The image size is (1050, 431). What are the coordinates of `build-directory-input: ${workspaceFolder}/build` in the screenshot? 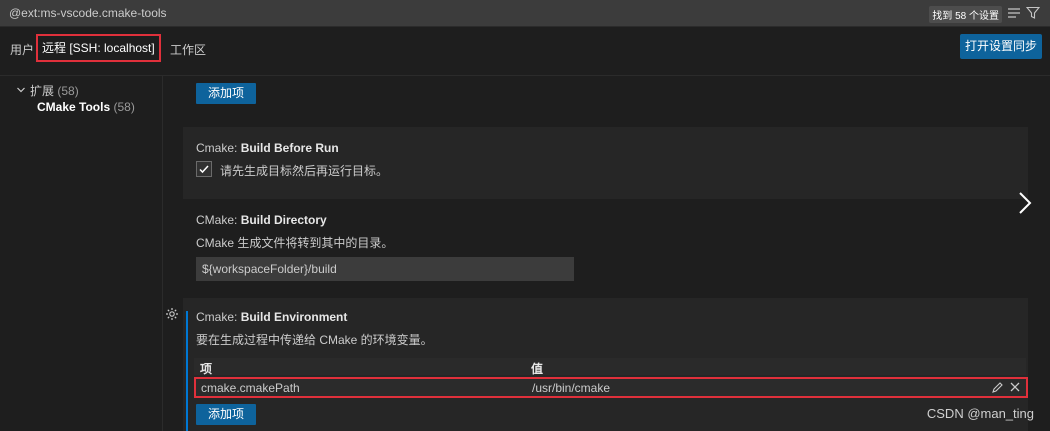 It's located at (385, 269).